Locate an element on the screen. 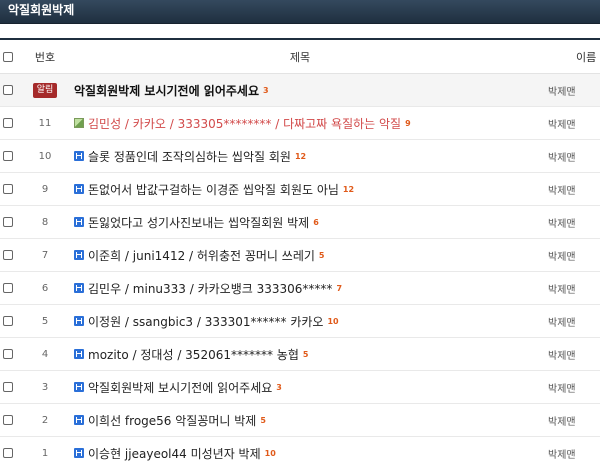  comment-count: 12 is located at coordinates (300, 156).